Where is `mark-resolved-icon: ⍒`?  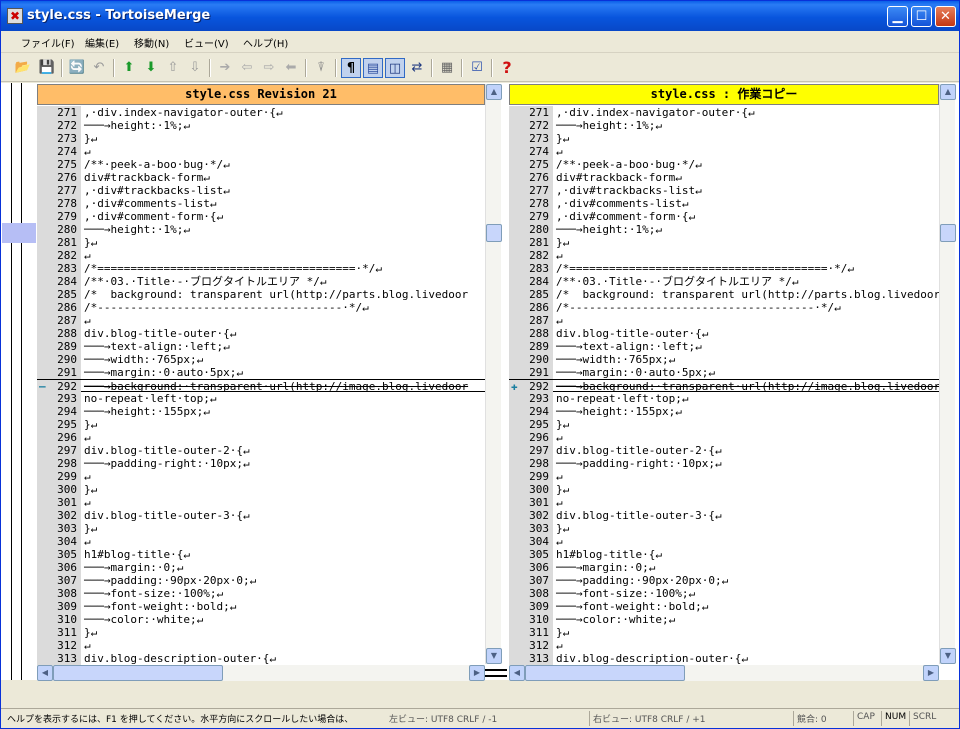 mark-resolved-icon: ⍒ is located at coordinates (321, 68).